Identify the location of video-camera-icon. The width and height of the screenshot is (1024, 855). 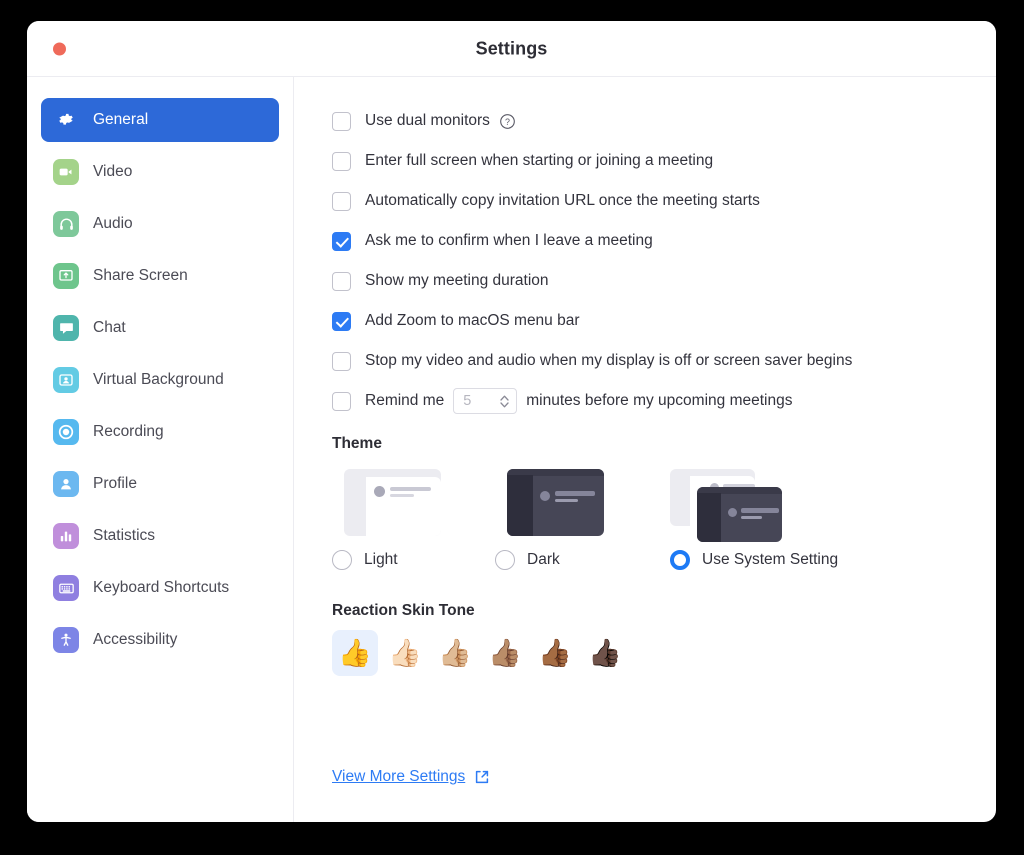
(66, 172).